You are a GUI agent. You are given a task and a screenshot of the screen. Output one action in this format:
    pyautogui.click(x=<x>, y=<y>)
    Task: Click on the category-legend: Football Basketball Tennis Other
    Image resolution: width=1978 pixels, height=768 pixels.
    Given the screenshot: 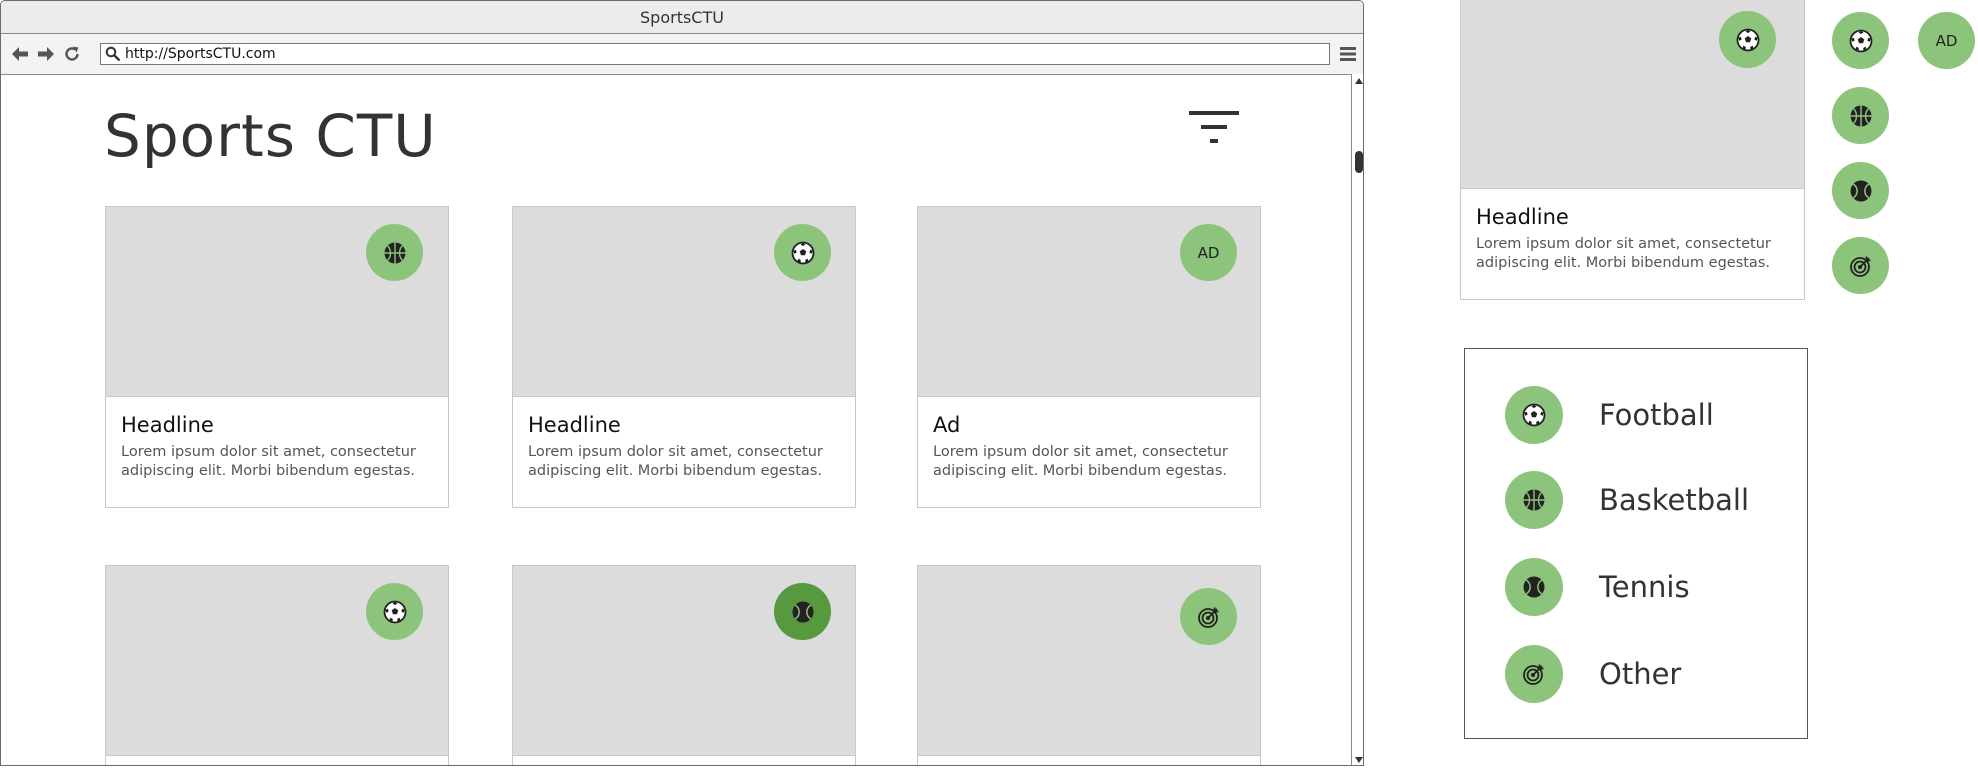 What is the action you would take?
    pyautogui.click(x=1636, y=543)
    